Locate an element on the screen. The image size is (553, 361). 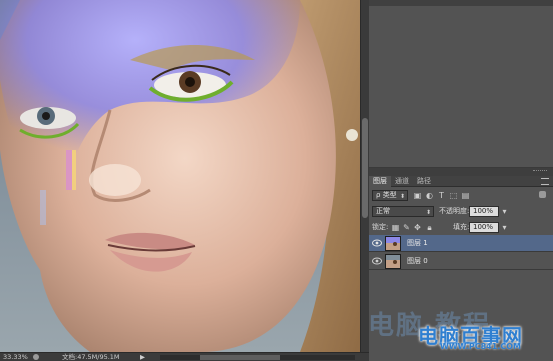
filter-shape-icon: ⬚ is located at coordinates (453, 195).